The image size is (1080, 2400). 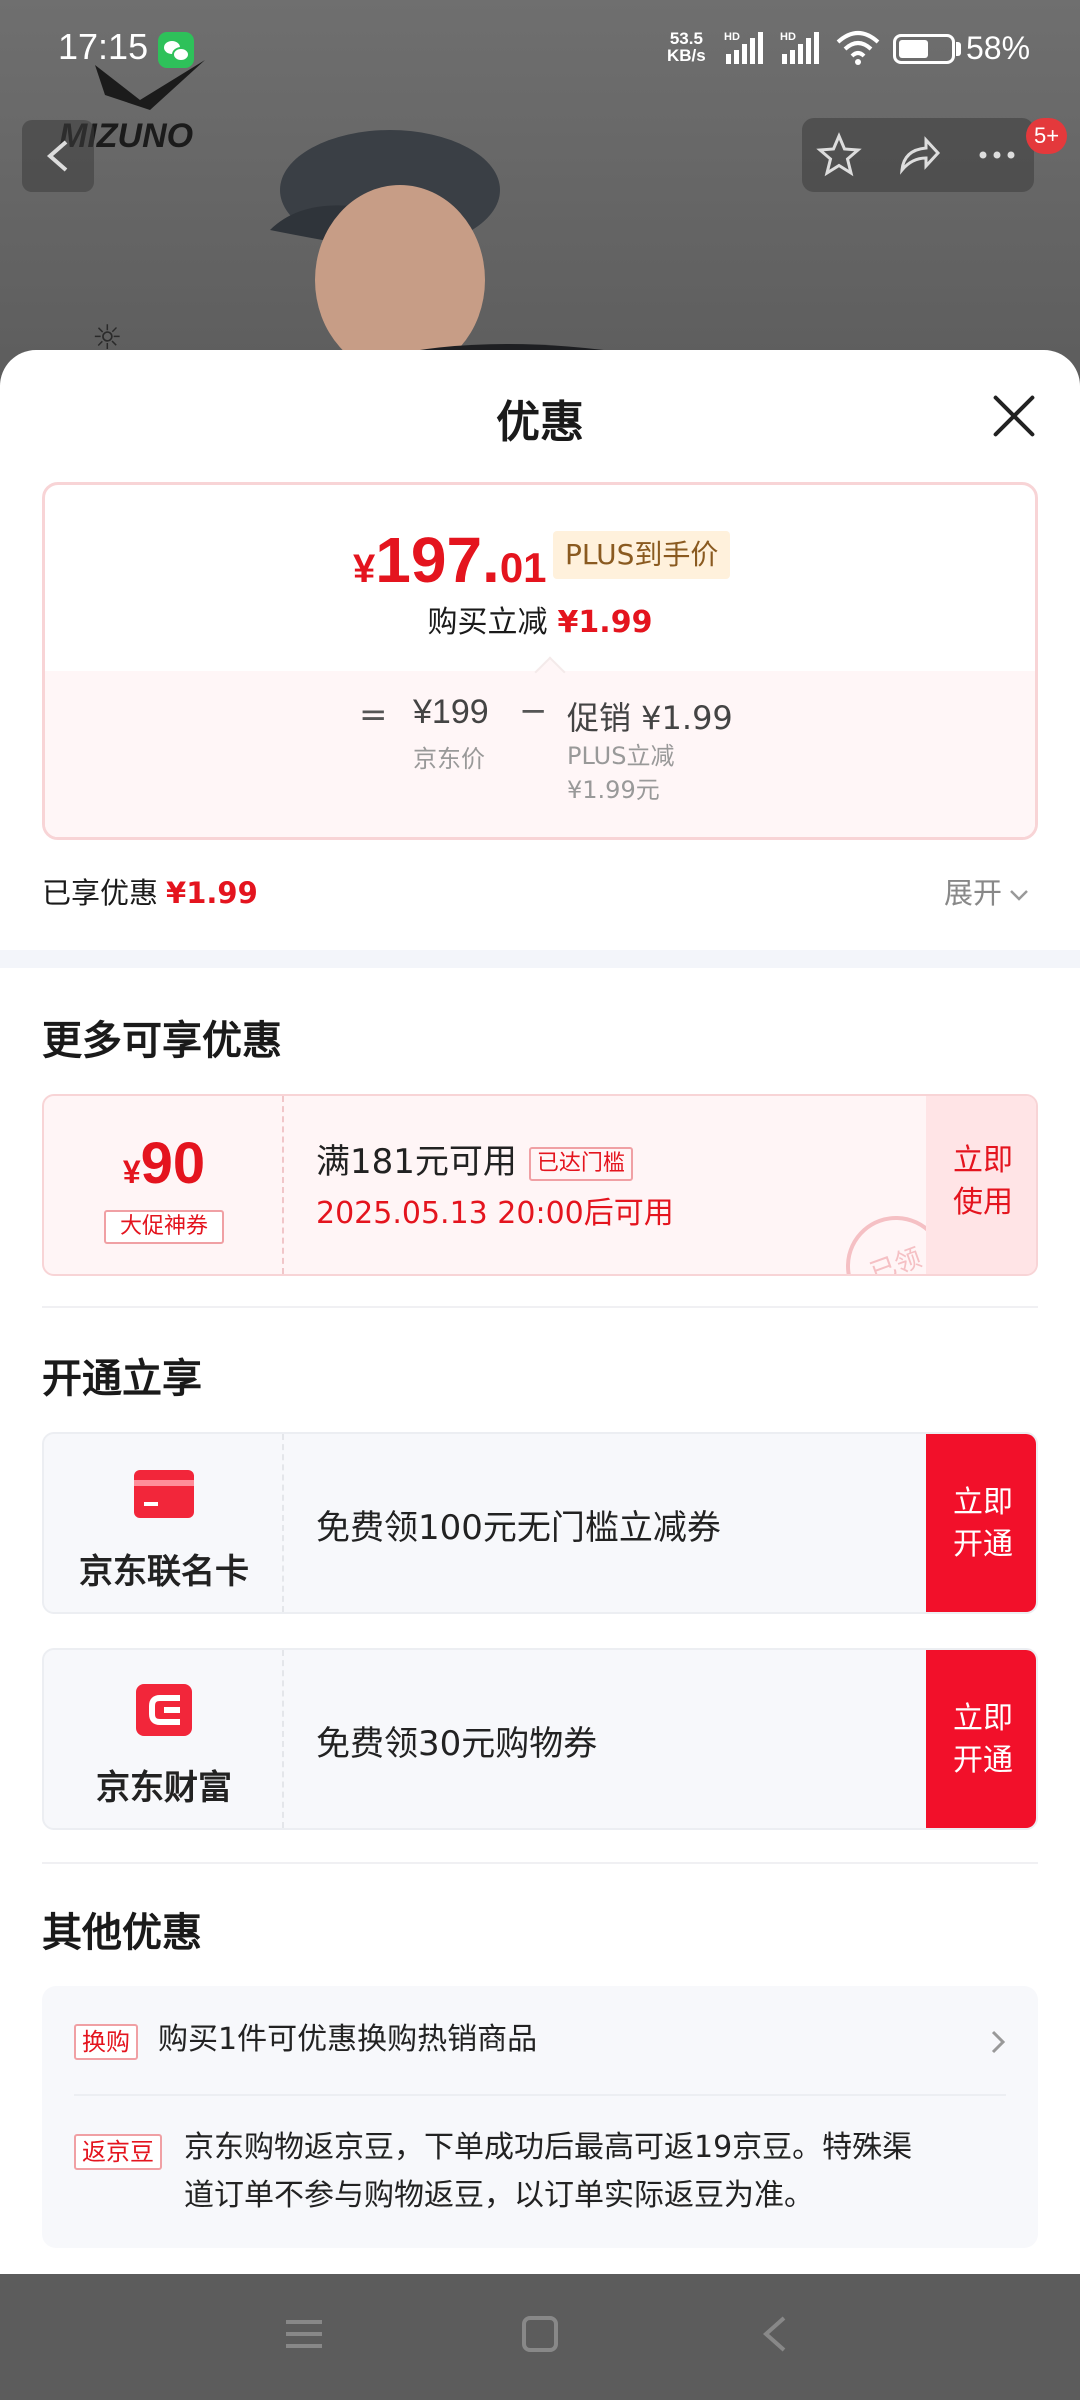 What do you see at coordinates (839, 155) in the screenshot?
I see `star-favorite-icon` at bounding box center [839, 155].